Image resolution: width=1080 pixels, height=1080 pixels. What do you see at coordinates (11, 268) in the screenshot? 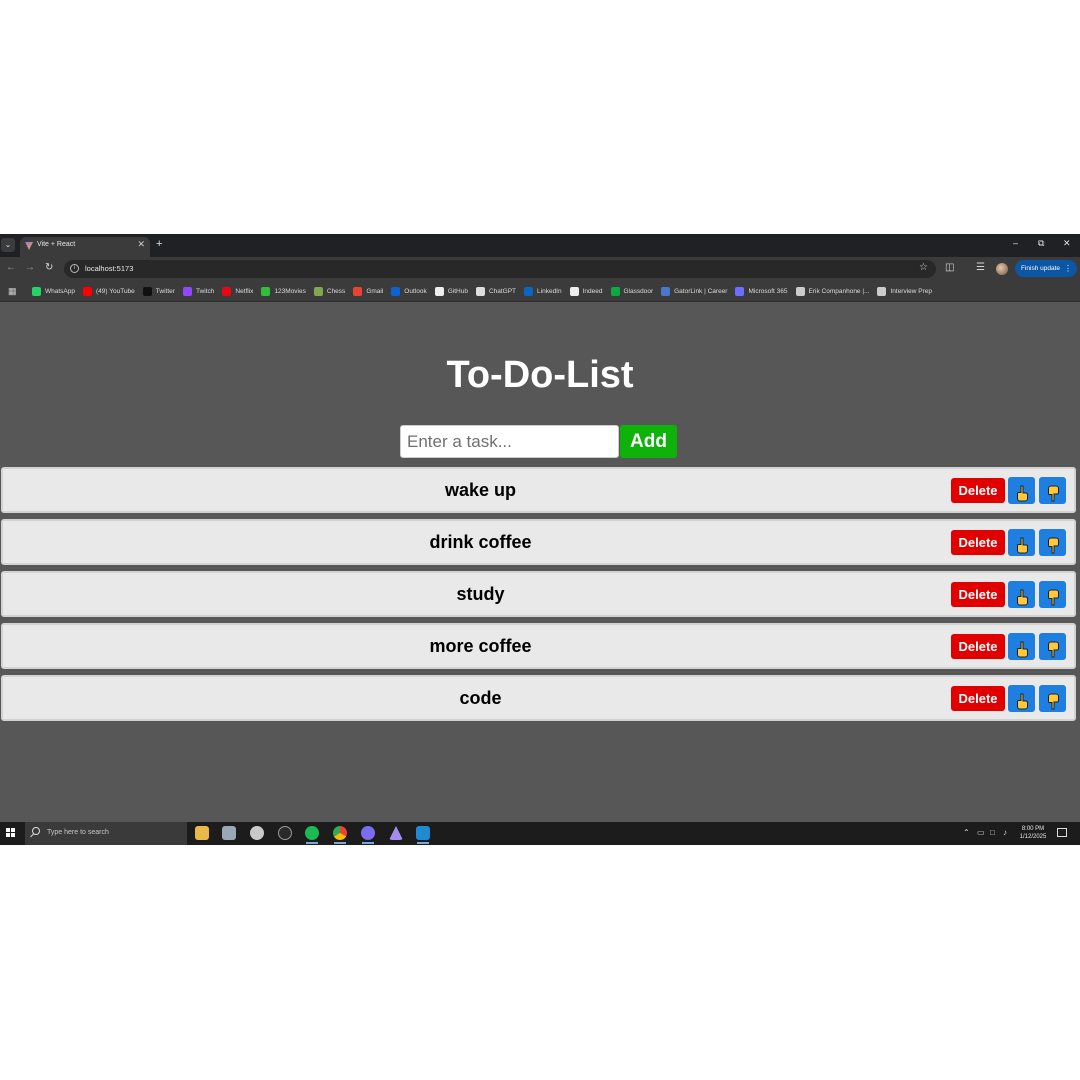
I see `back-icon: ←` at bounding box center [11, 268].